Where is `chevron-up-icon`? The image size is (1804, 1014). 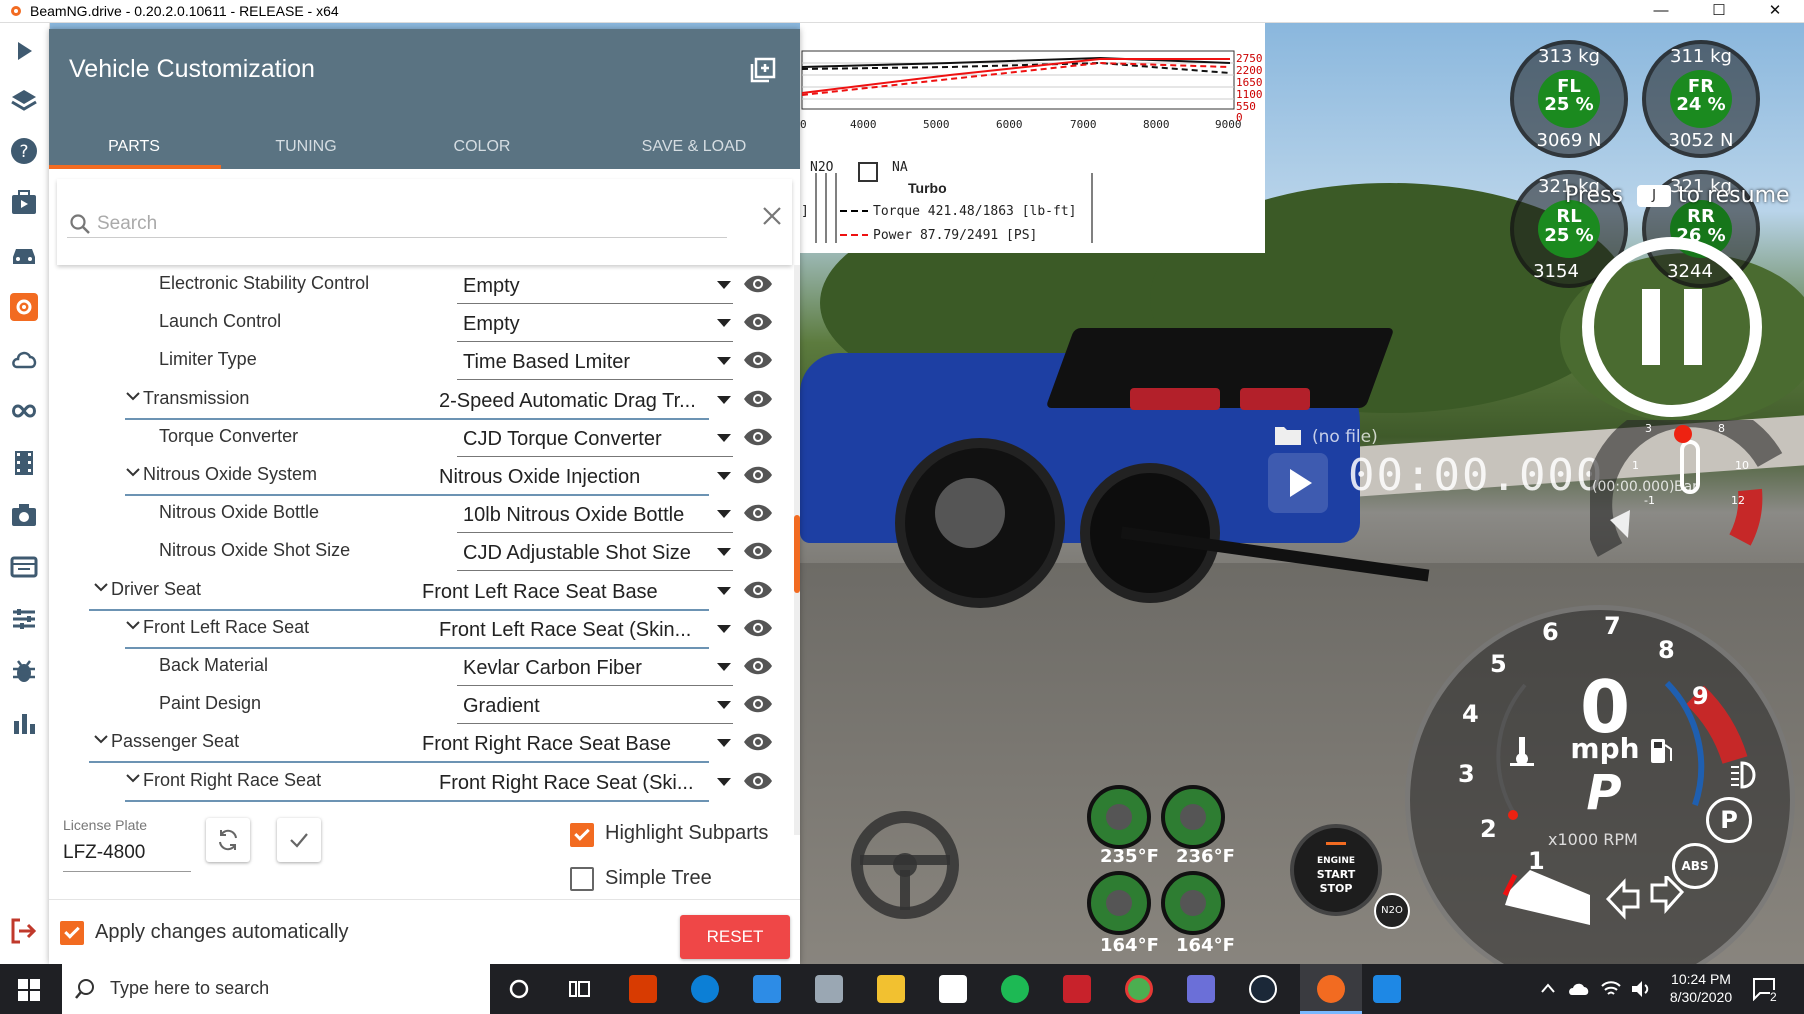 chevron-up-icon is located at coordinates (1548, 988).